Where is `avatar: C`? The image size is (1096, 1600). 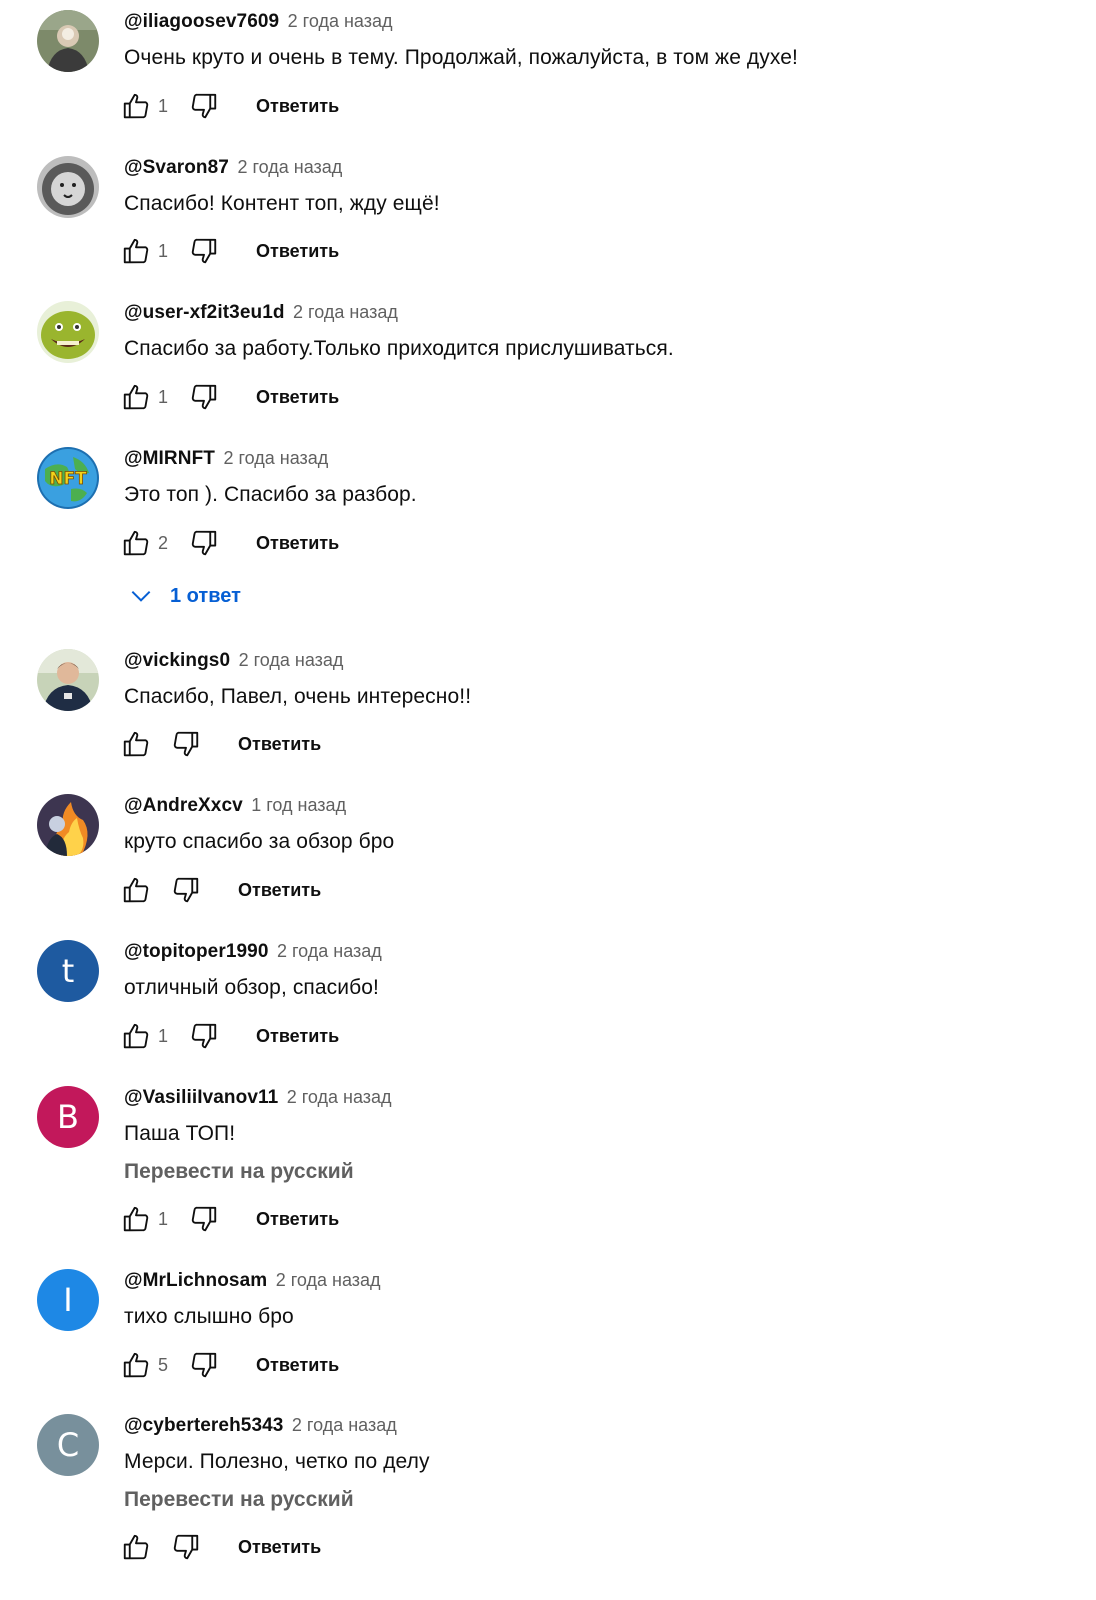 avatar: C is located at coordinates (68, 1445).